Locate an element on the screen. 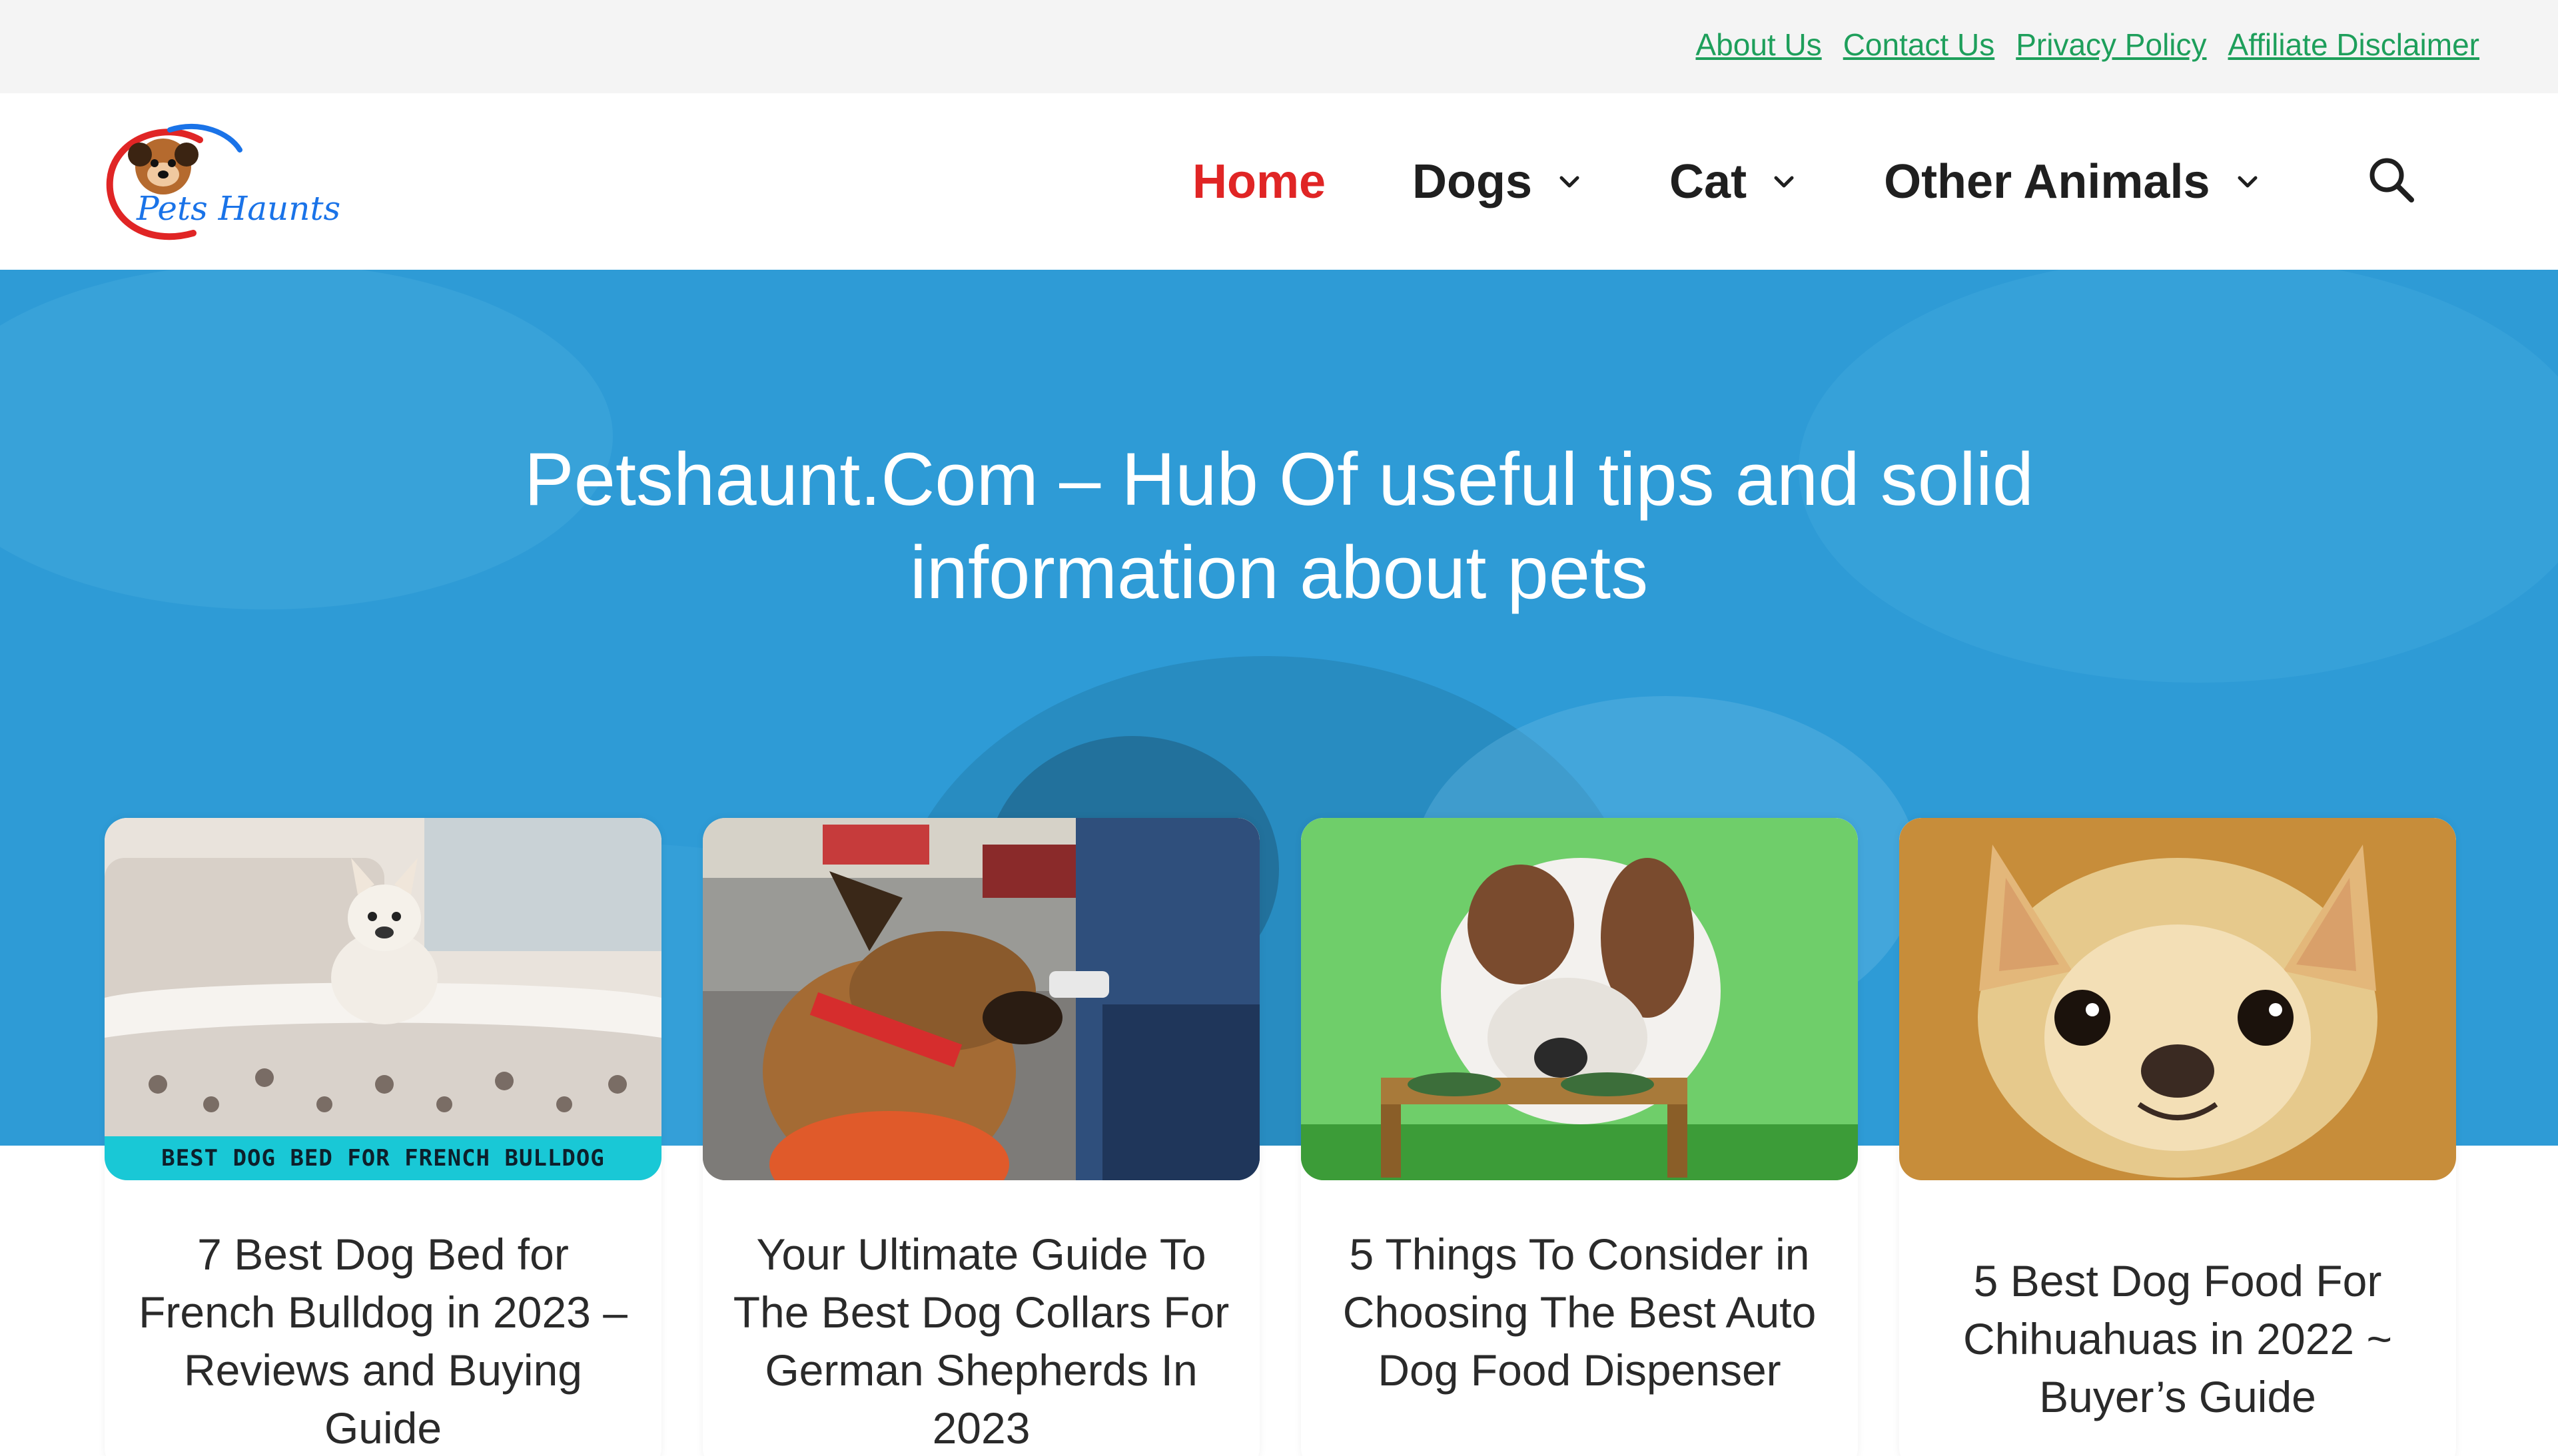 This screenshot has height=1456, width=2558. nav-home: Home is located at coordinates (1259, 182).